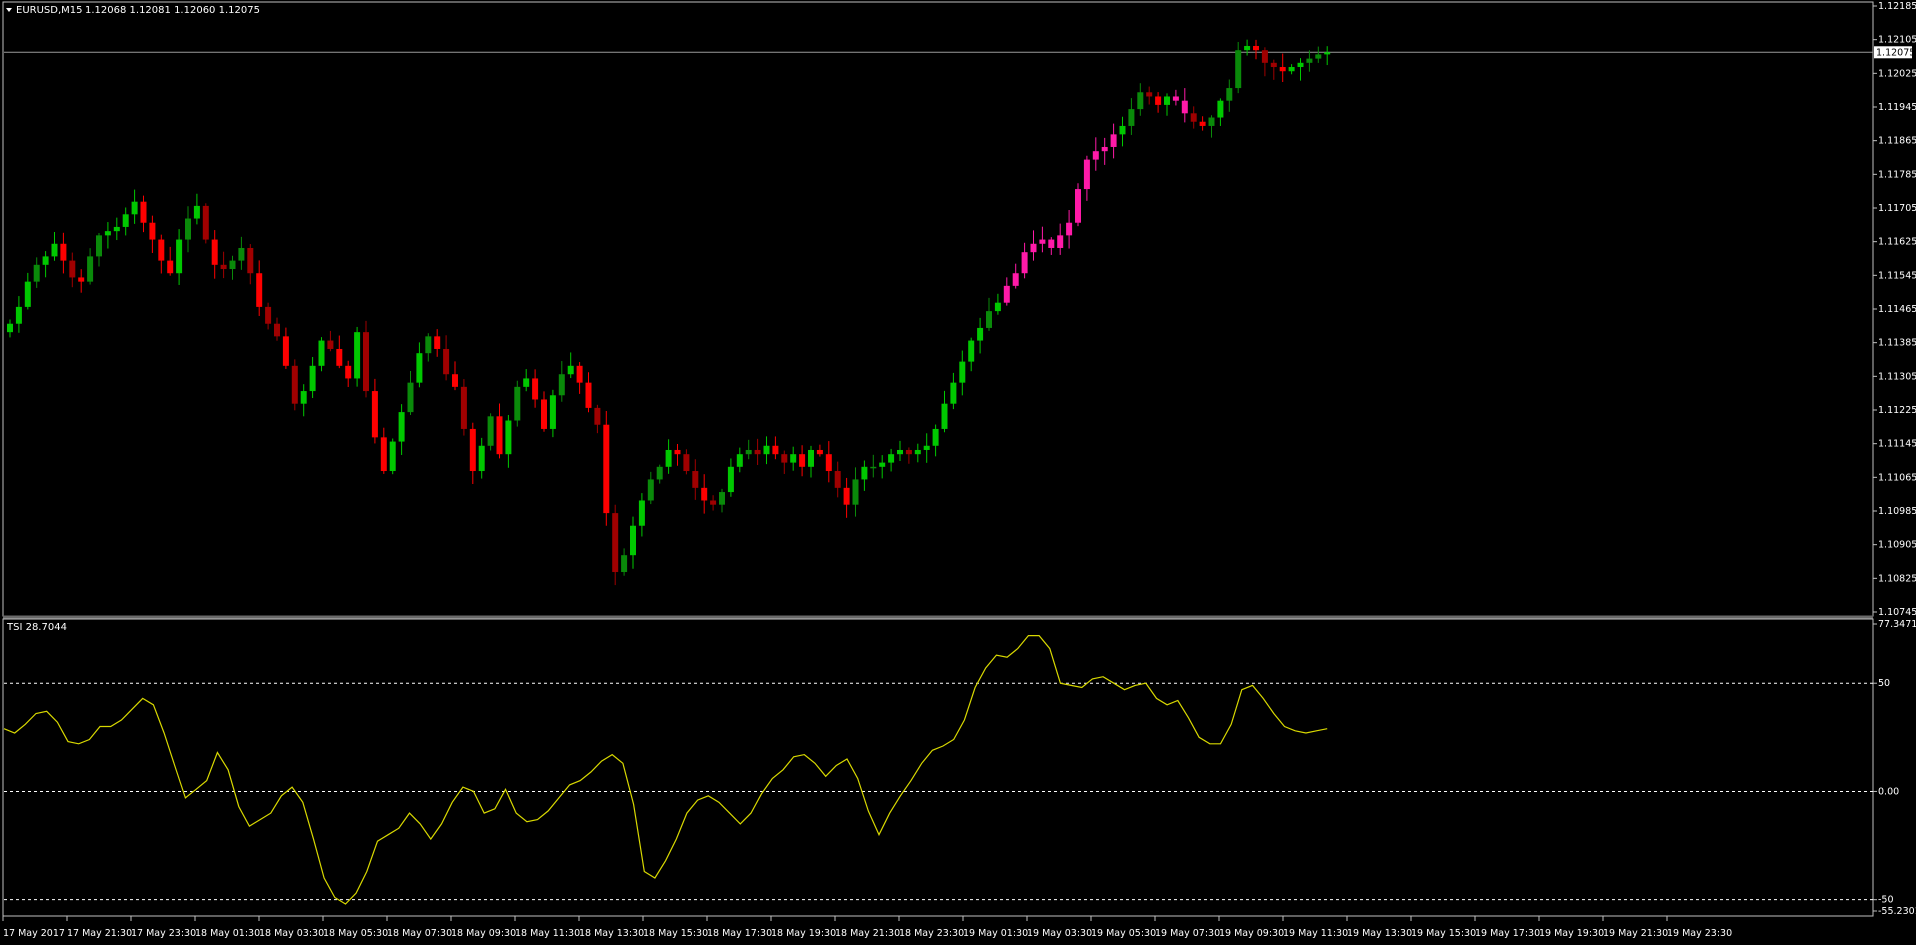 This screenshot has height=945, width=1916. I want to click on time-tick-label: 17 May 2017, so click(34, 933).